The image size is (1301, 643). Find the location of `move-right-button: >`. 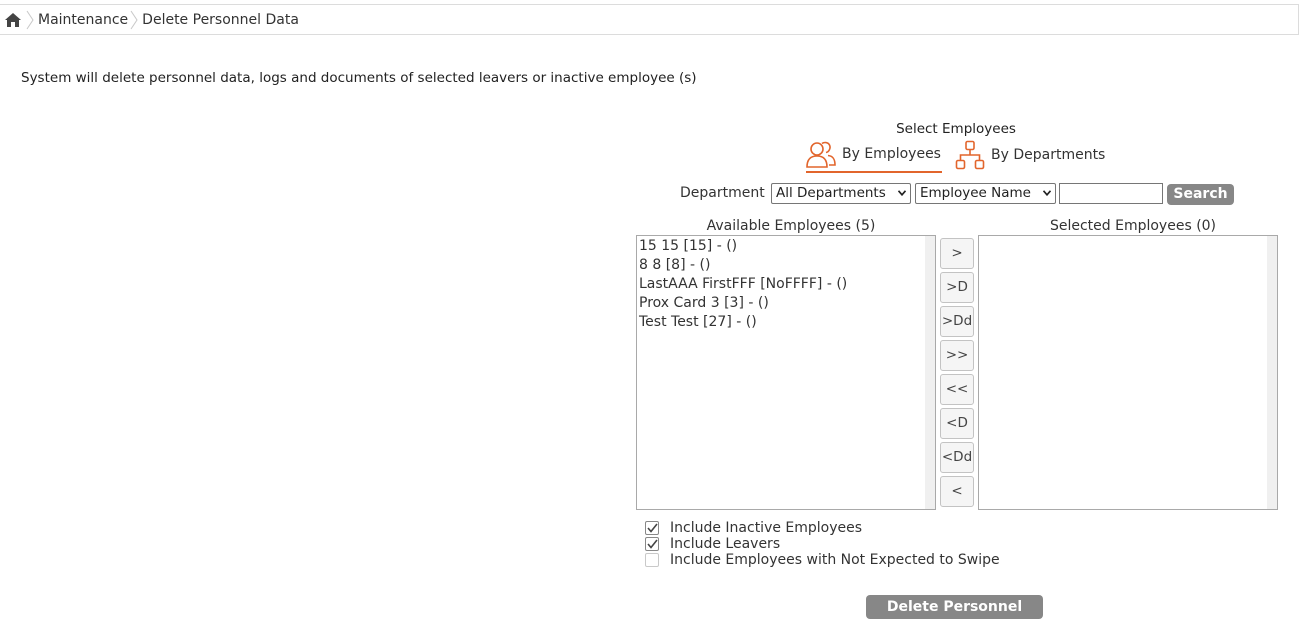

move-right-button: > is located at coordinates (957, 253).